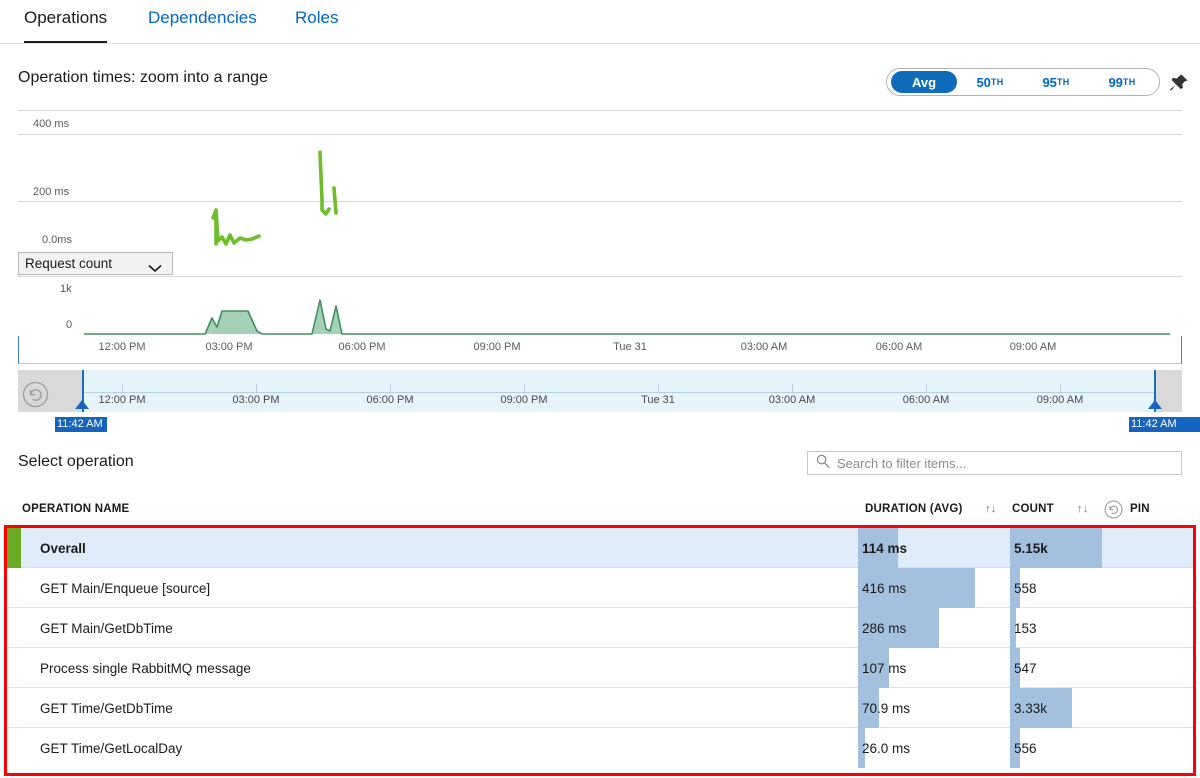 Image resolution: width=1200 pixels, height=778 pixels. I want to click on search-filter-box, so click(994, 463).